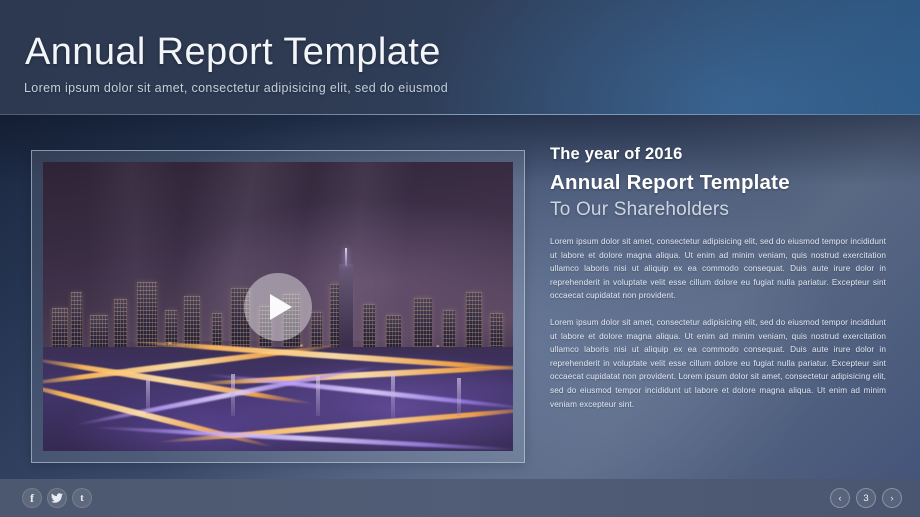 This screenshot has width=920, height=517. What do you see at coordinates (278, 394) in the screenshot?
I see `highway-layer` at bounding box center [278, 394].